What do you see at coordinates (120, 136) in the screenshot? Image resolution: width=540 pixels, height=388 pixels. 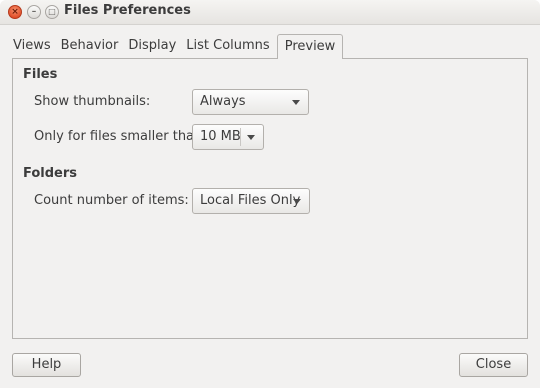 I see `size-limit-label: Only for files smaller than:` at bounding box center [120, 136].